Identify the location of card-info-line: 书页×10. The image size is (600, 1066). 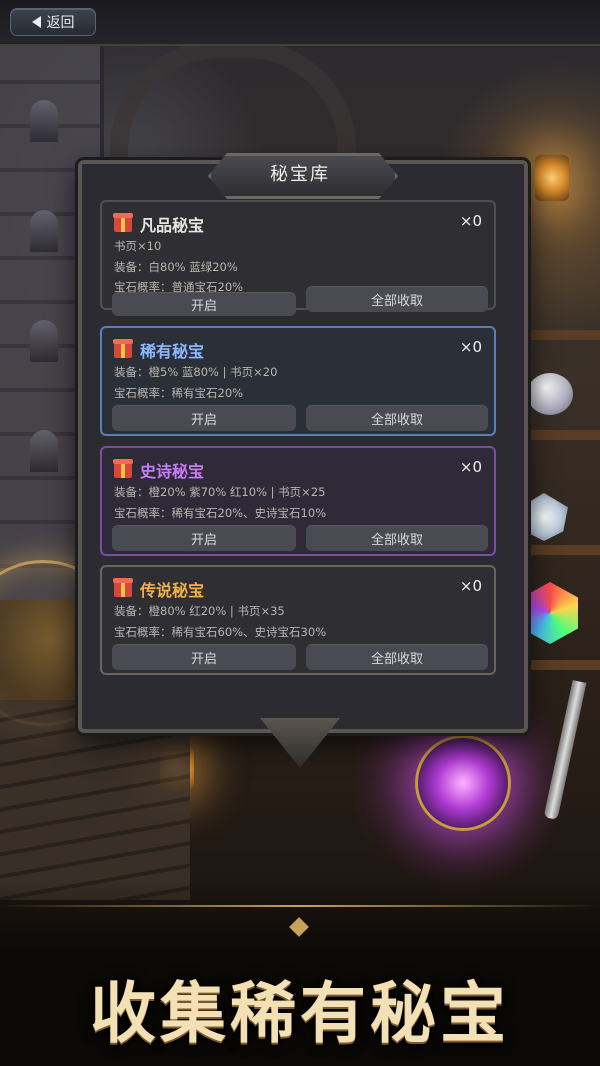
(138, 246).